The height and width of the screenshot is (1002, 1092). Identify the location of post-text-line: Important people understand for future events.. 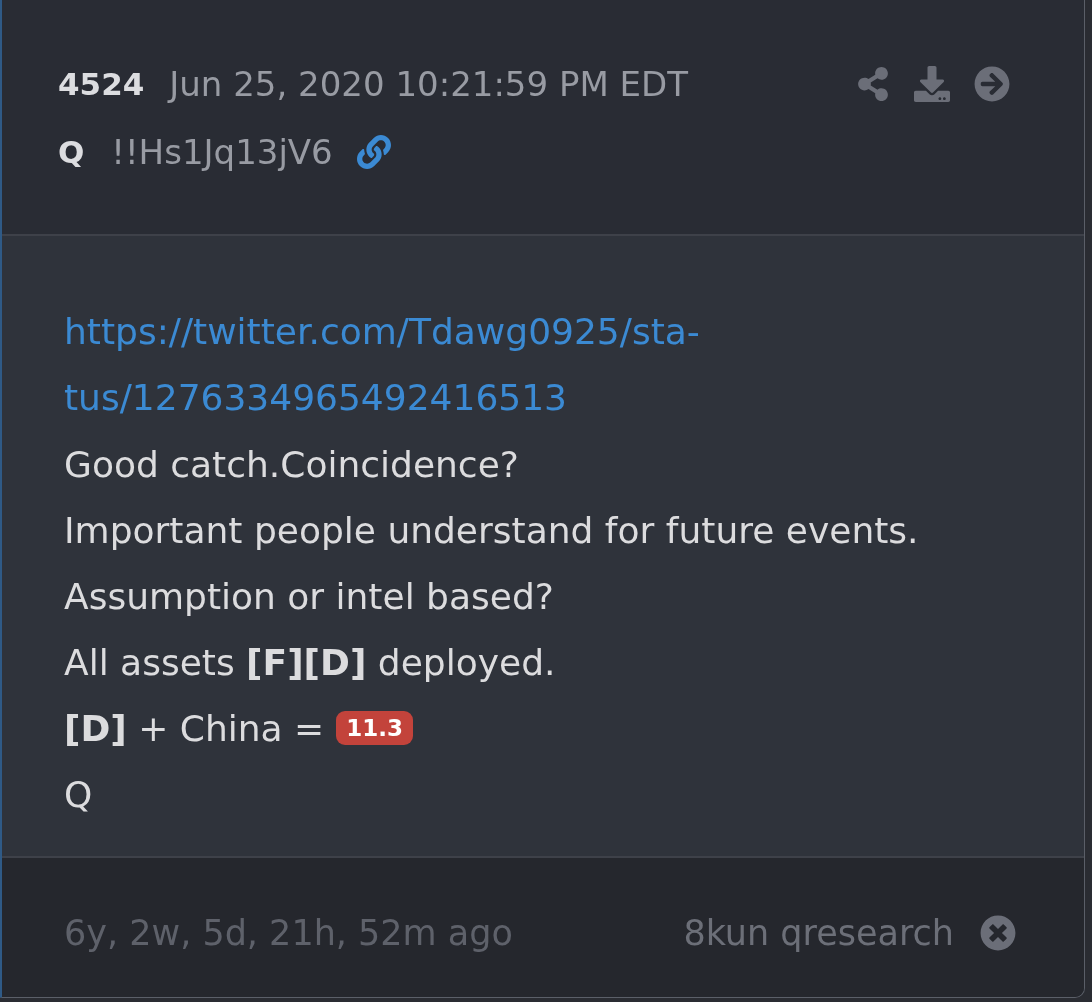
(491, 530).